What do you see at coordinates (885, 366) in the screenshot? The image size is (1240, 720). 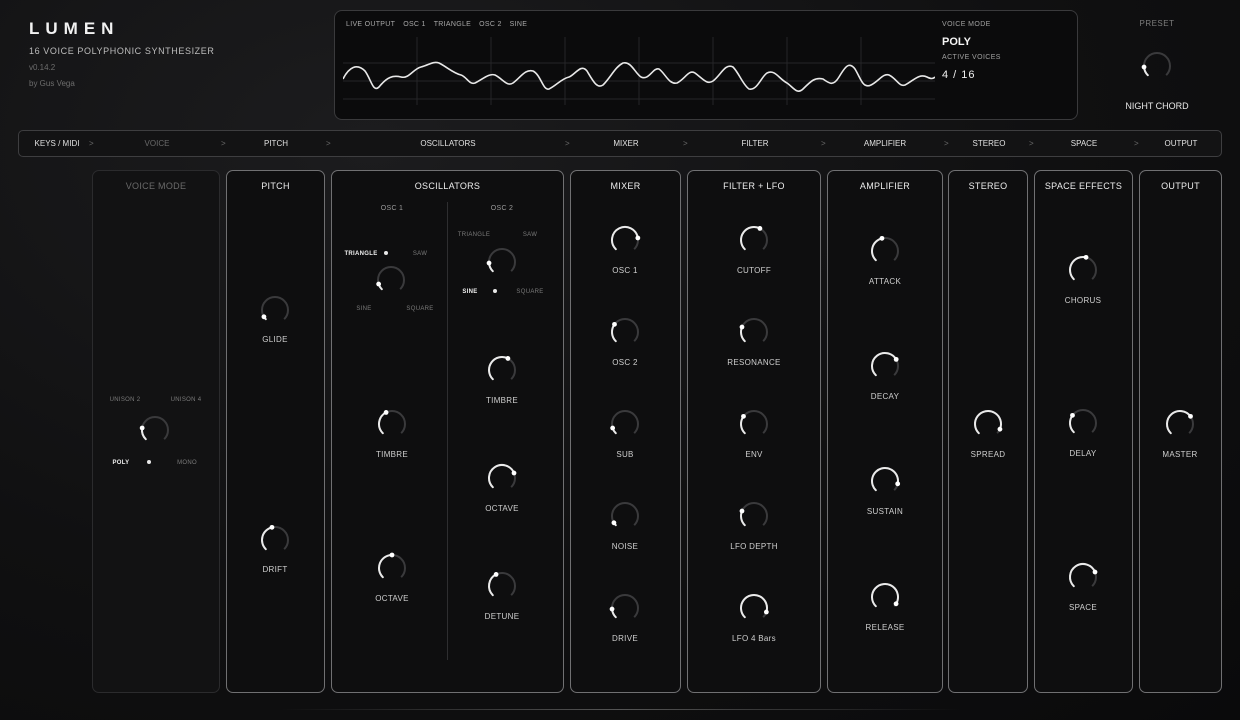 I see `decay-knob` at bounding box center [885, 366].